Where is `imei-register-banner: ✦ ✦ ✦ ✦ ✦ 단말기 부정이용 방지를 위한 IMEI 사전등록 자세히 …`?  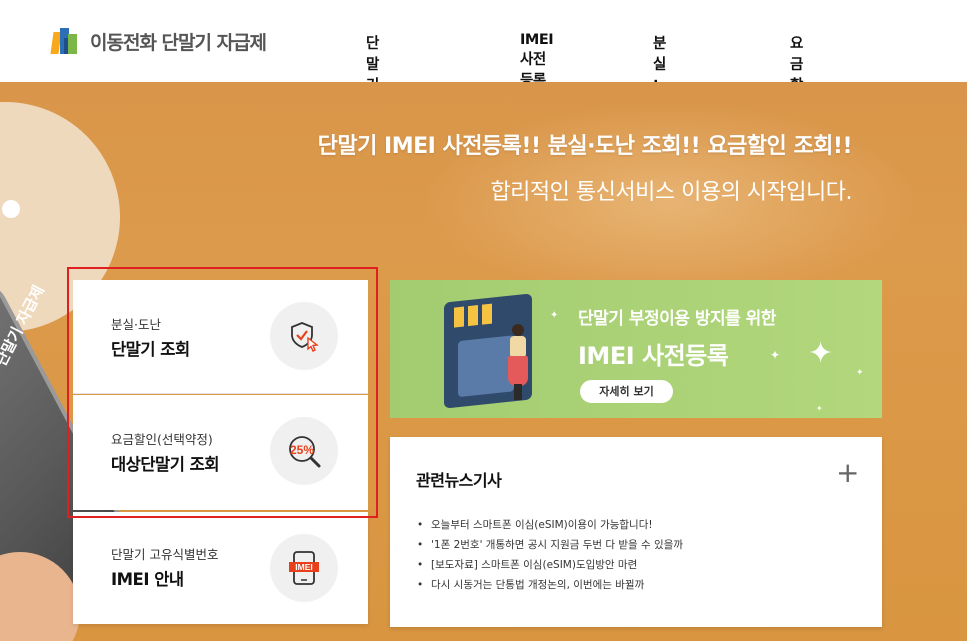
imei-register-banner: ✦ ✦ ✦ ✦ ✦ 단말기 부정이용 방지를 위한 IMEI 사전등록 자세히 … is located at coordinates (636, 349).